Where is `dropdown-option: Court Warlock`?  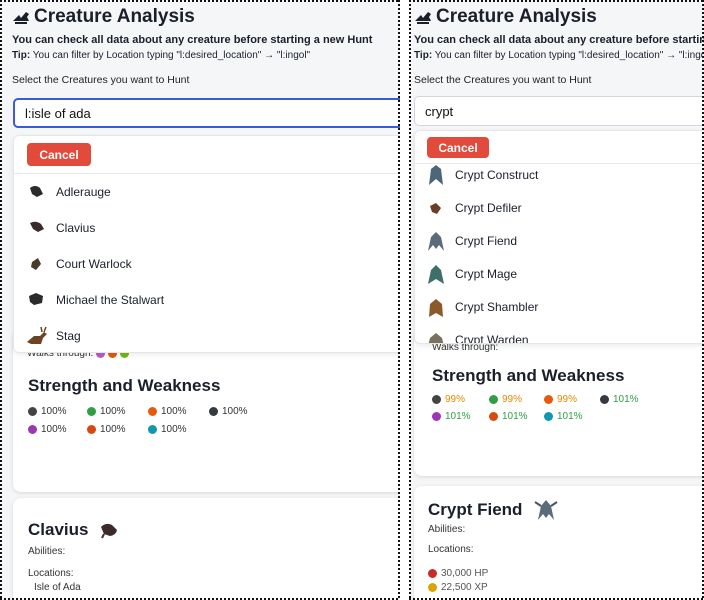
dropdown-option: Court Warlock is located at coordinates (207, 264).